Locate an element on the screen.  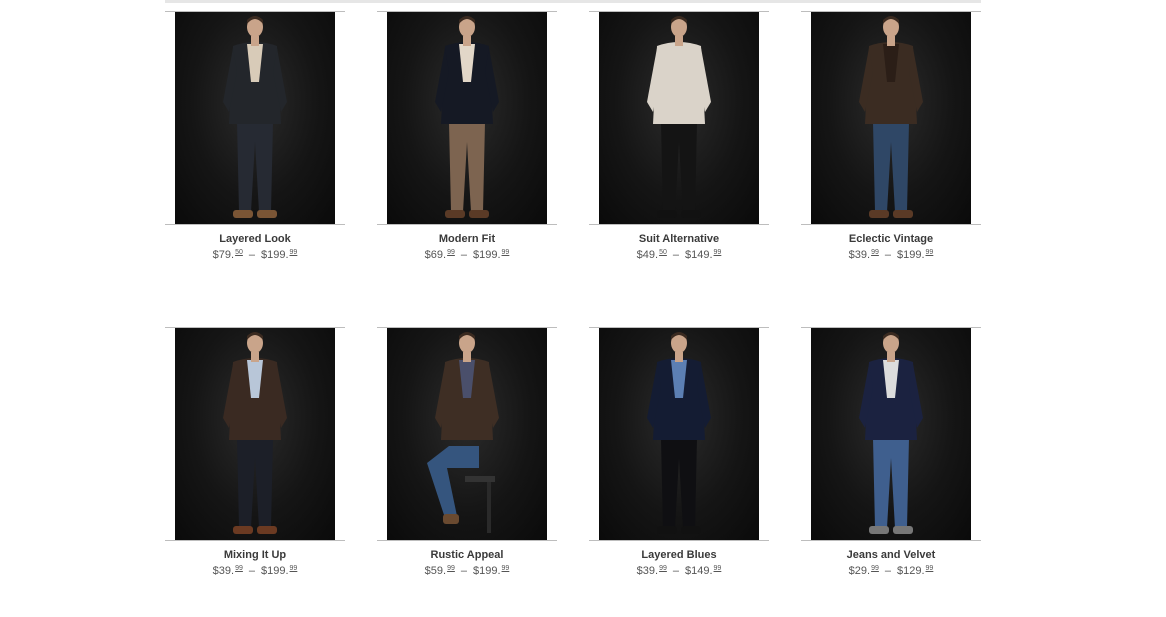
price-low: $59.99 is located at coordinates (439, 571).